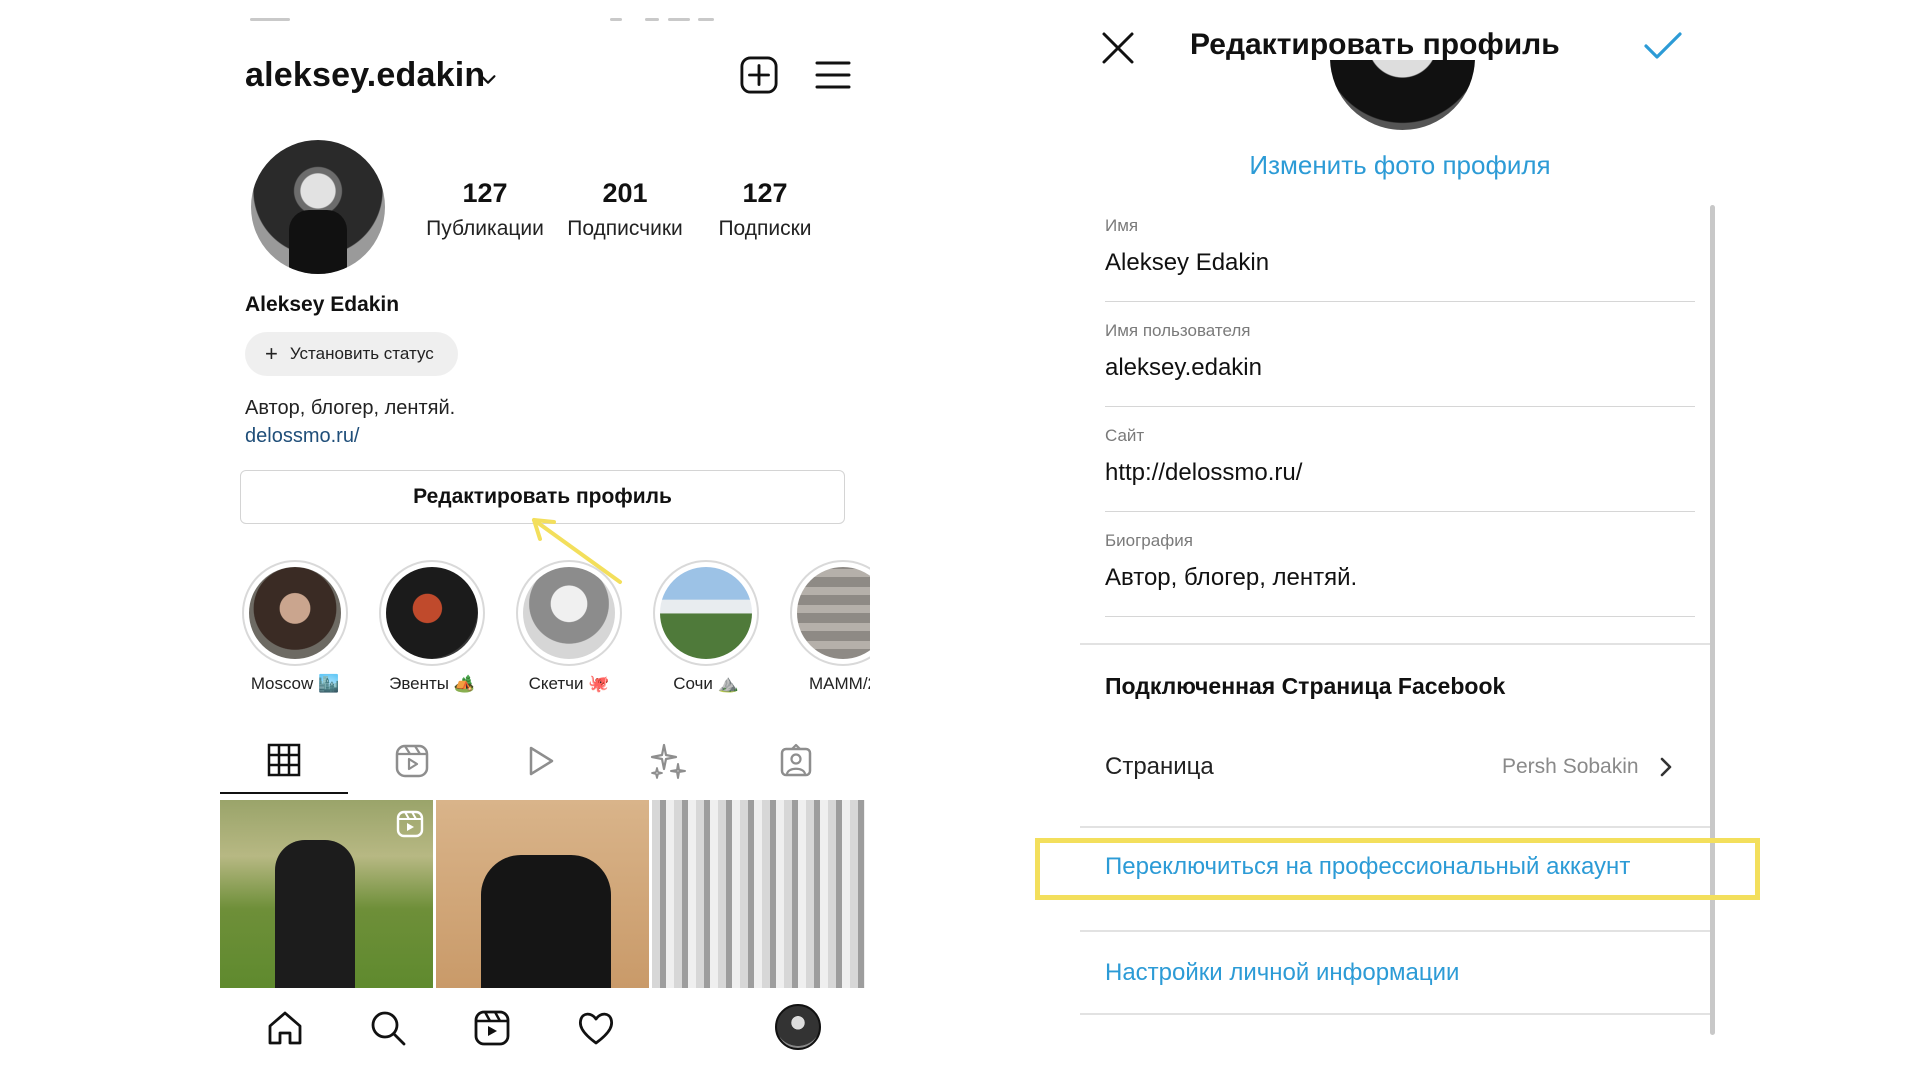 Image resolution: width=1920 pixels, height=1080 pixels. What do you see at coordinates (798, 1027) in the screenshot?
I see `nav-profile-avatar` at bounding box center [798, 1027].